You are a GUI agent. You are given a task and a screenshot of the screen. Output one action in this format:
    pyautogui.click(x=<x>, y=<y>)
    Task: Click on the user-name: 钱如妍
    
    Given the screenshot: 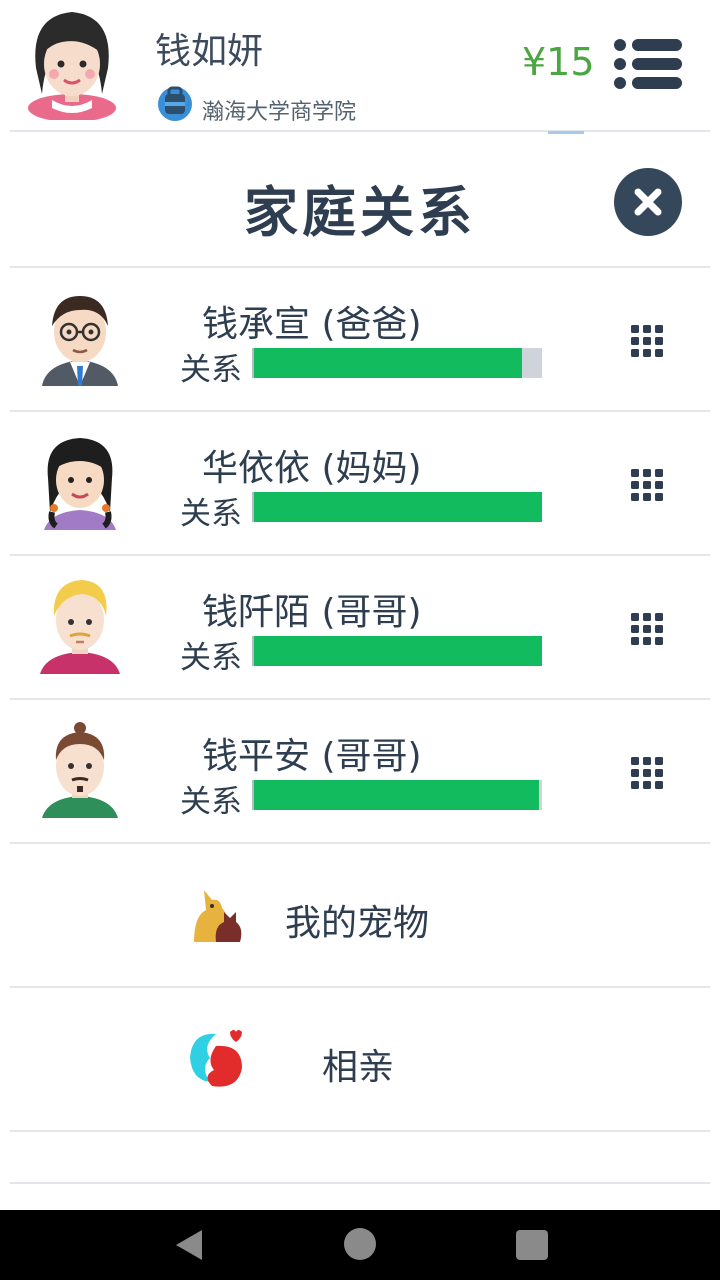 What is the action you would take?
    pyautogui.click(x=209, y=51)
    